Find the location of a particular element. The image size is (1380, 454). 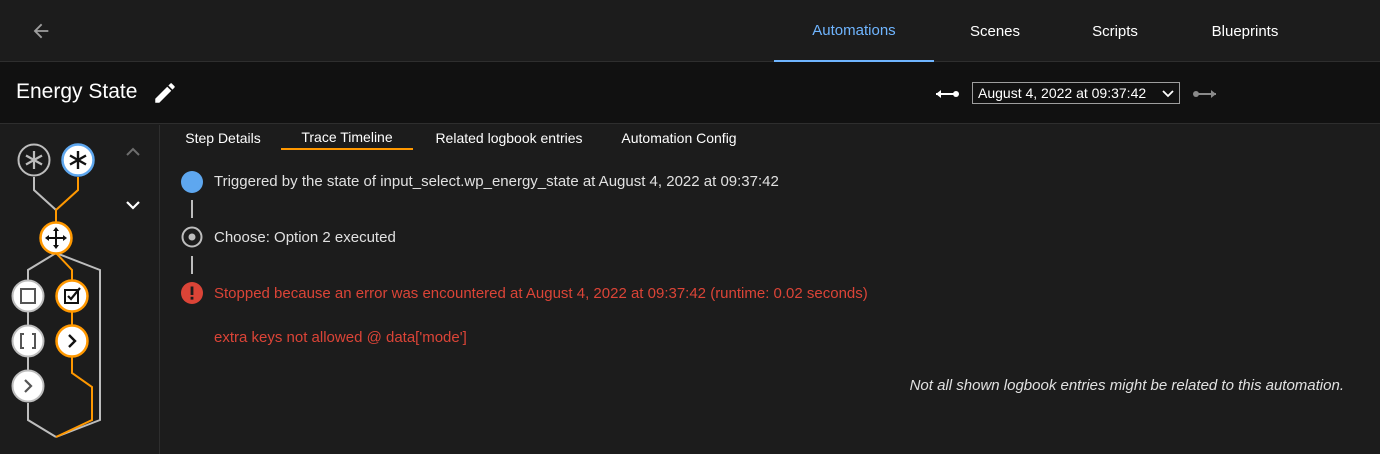

tab-label: Automations is located at coordinates (854, 30).